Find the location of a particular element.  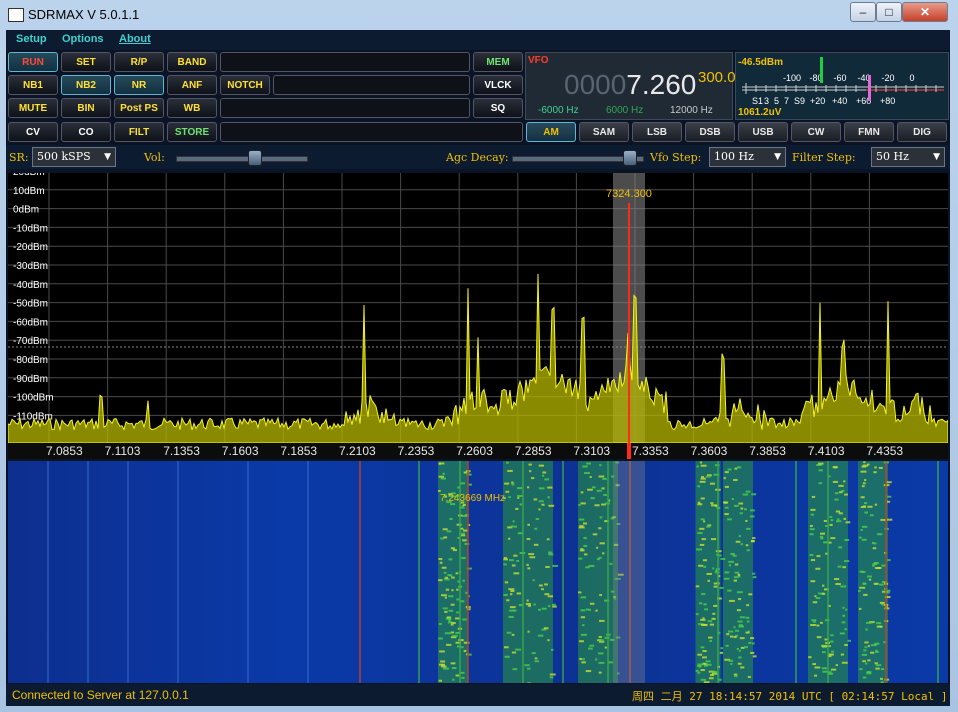

store-button: STORE is located at coordinates (192, 132).